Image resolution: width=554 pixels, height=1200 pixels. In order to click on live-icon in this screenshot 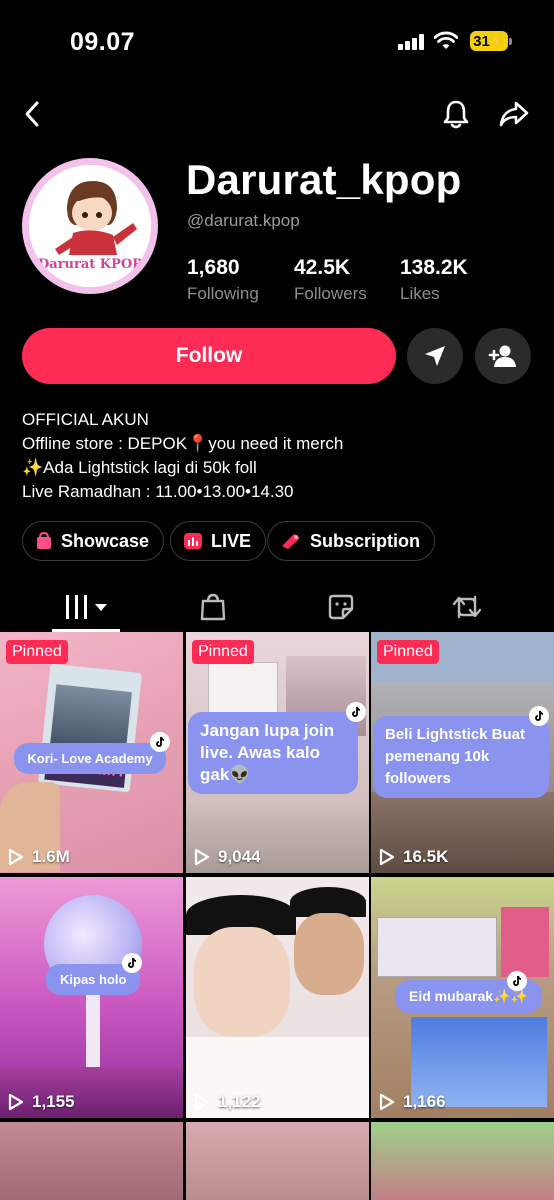, I will do `click(193, 541)`.